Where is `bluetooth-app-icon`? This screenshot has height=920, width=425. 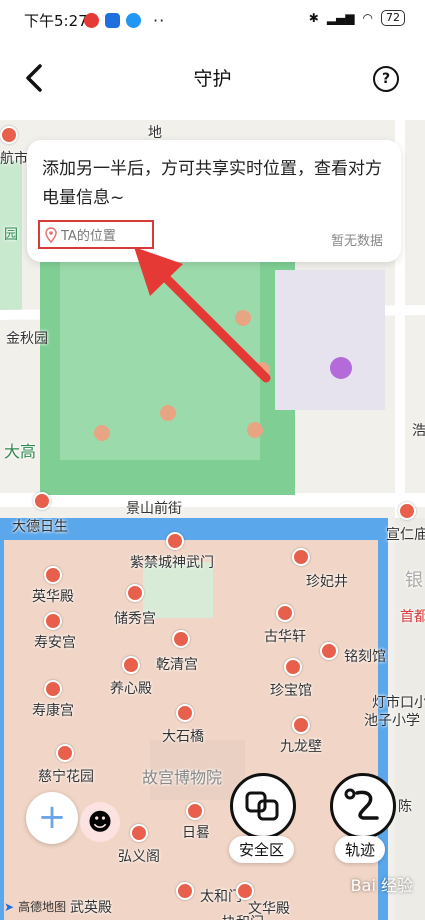 bluetooth-app-icon is located at coordinates (112, 20).